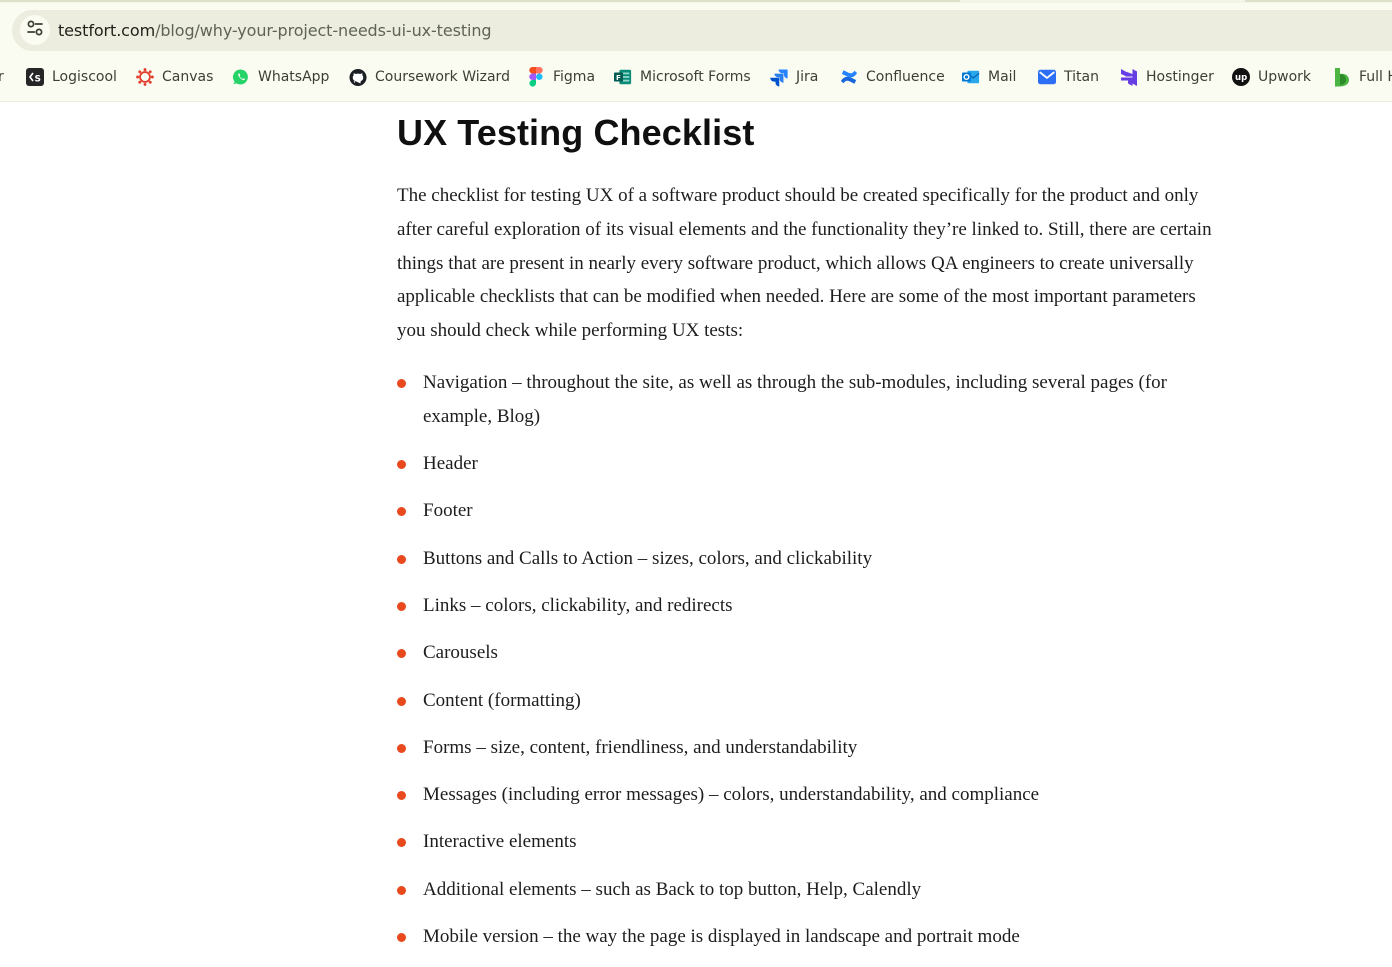 This screenshot has height=967, width=1392. I want to click on bookmark-label: Figma, so click(574, 77).